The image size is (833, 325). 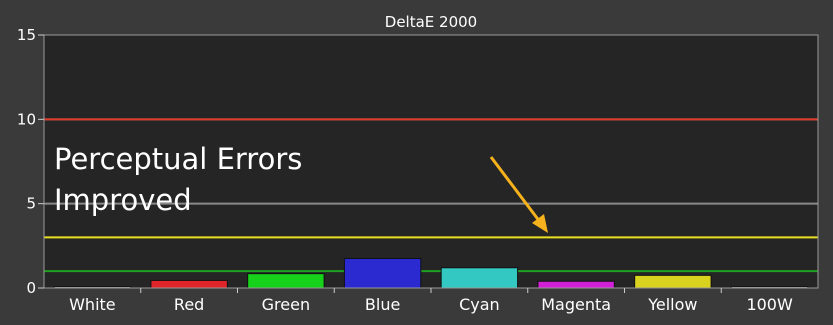 What do you see at coordinates (31, 288) in the screenshot?
I see `y-tick-label-0: 0` at bounding box center [31, 288].